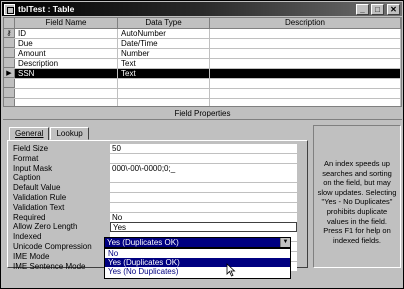  Describe the element at coordinates (393, 9) in the screenshot. I see `close-button: ✕` at that location.